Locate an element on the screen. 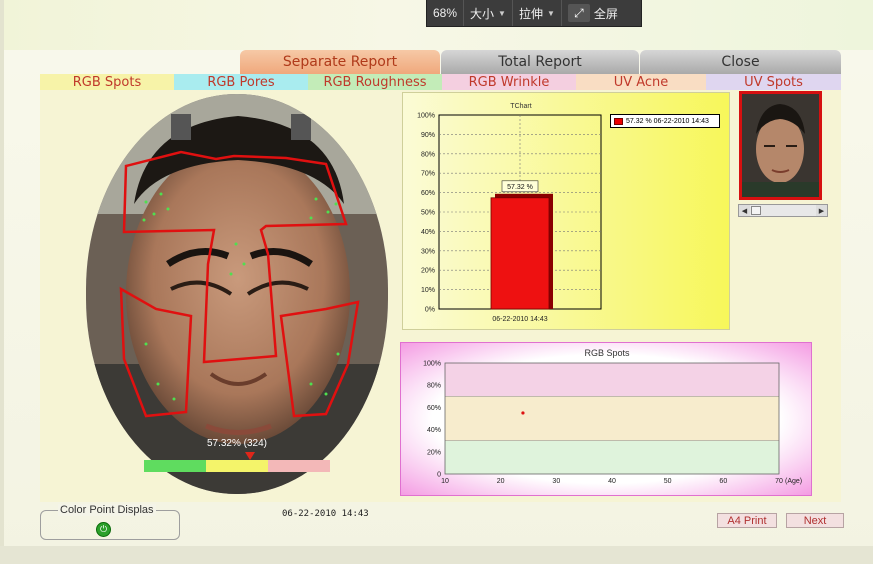  size-menu: 大小 ▼ is located at coordinates (488, 13).